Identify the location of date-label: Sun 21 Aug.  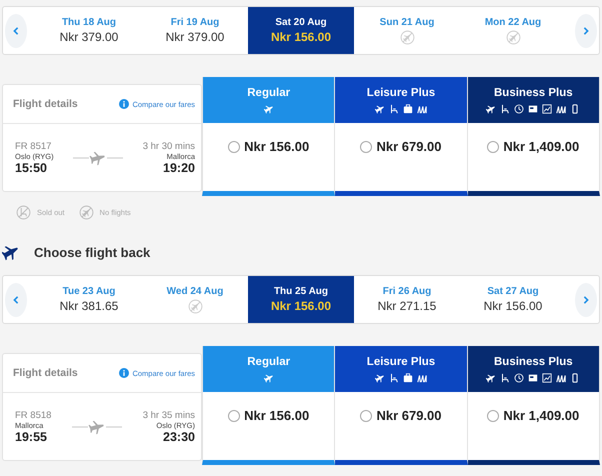
(407, 22).